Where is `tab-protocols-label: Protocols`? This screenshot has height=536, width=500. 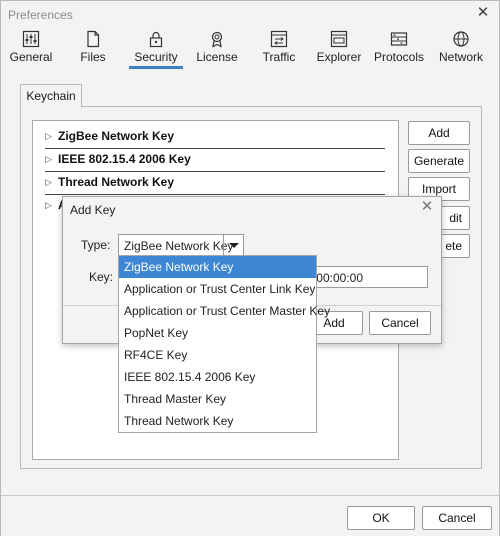 tab-protocols-label: Protocols is located at coordinates (399, 57).